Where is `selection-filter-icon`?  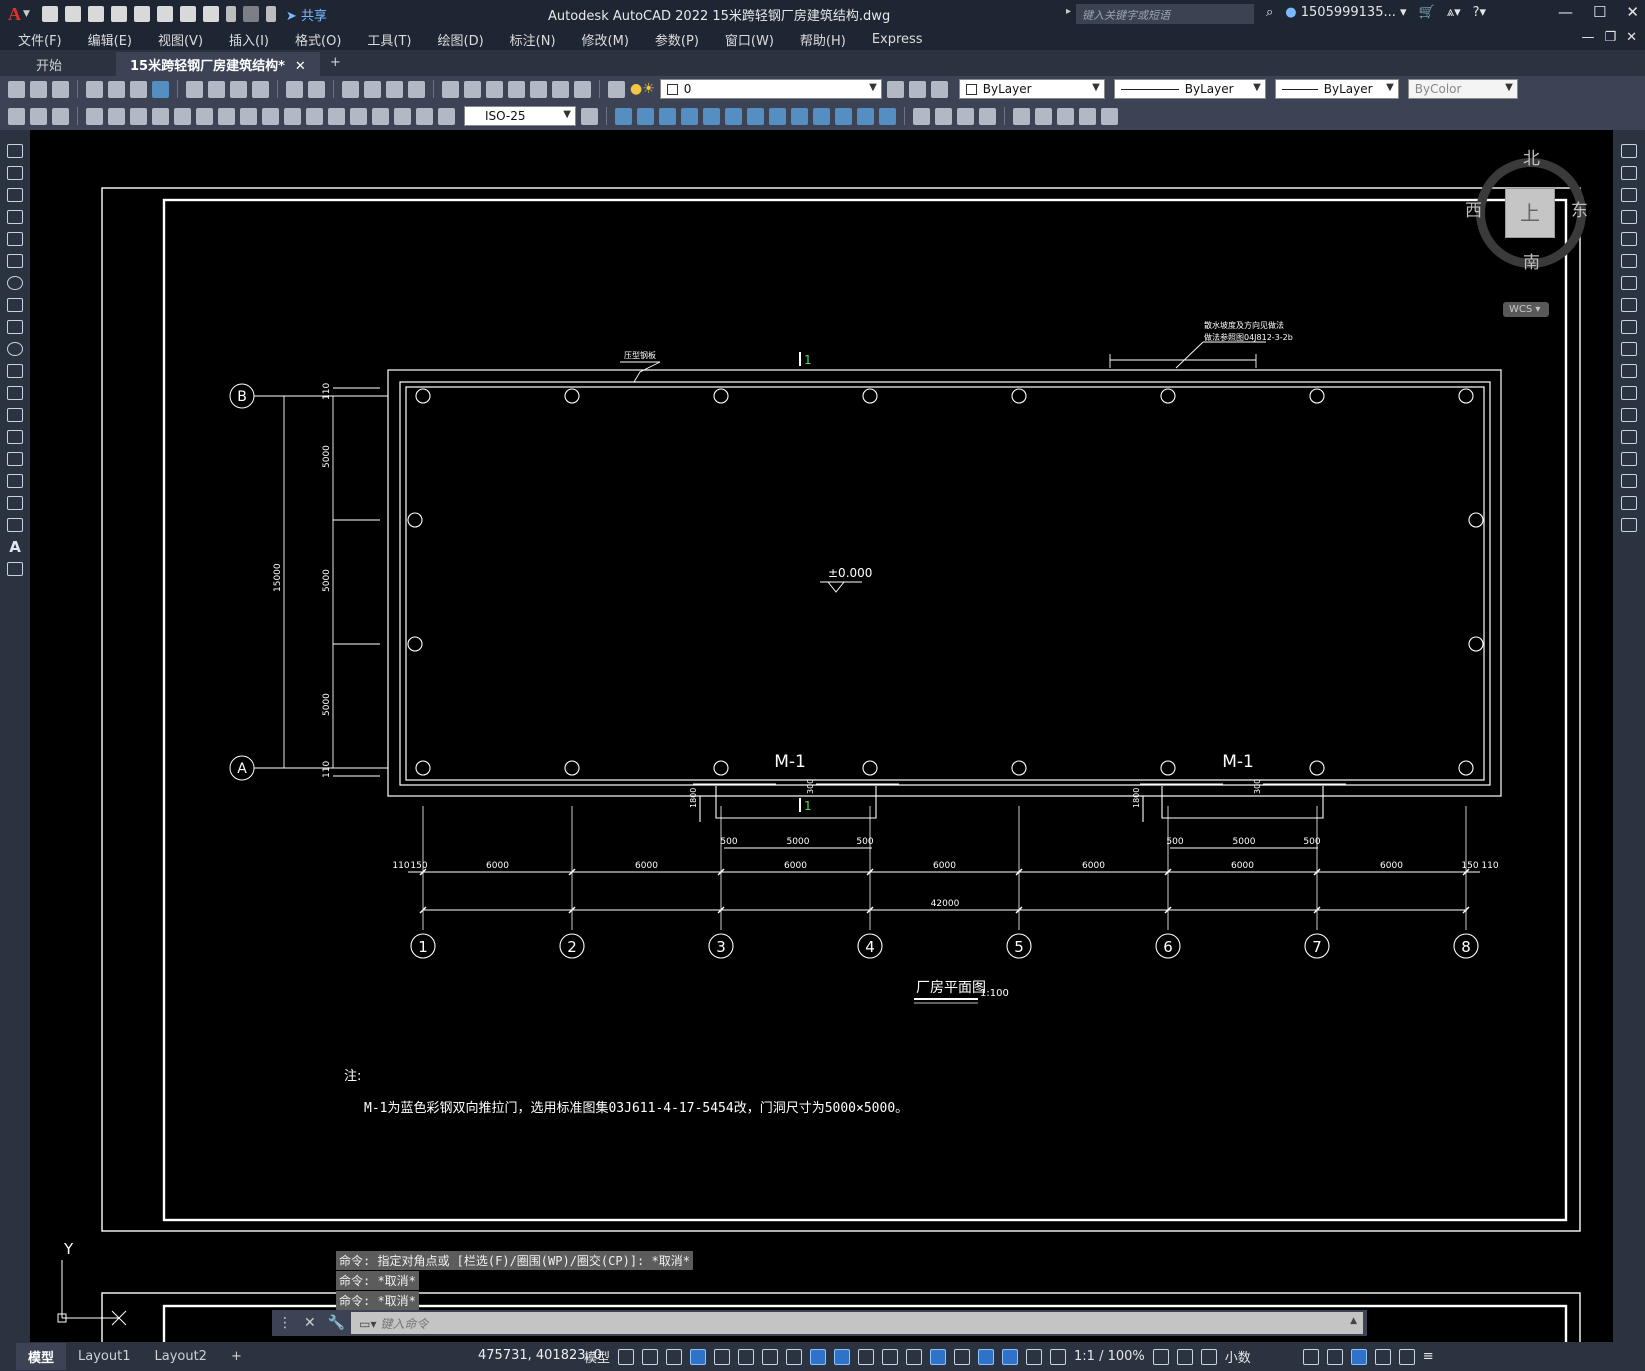
selection-filter-icon is located at coordinates (962, 1356).